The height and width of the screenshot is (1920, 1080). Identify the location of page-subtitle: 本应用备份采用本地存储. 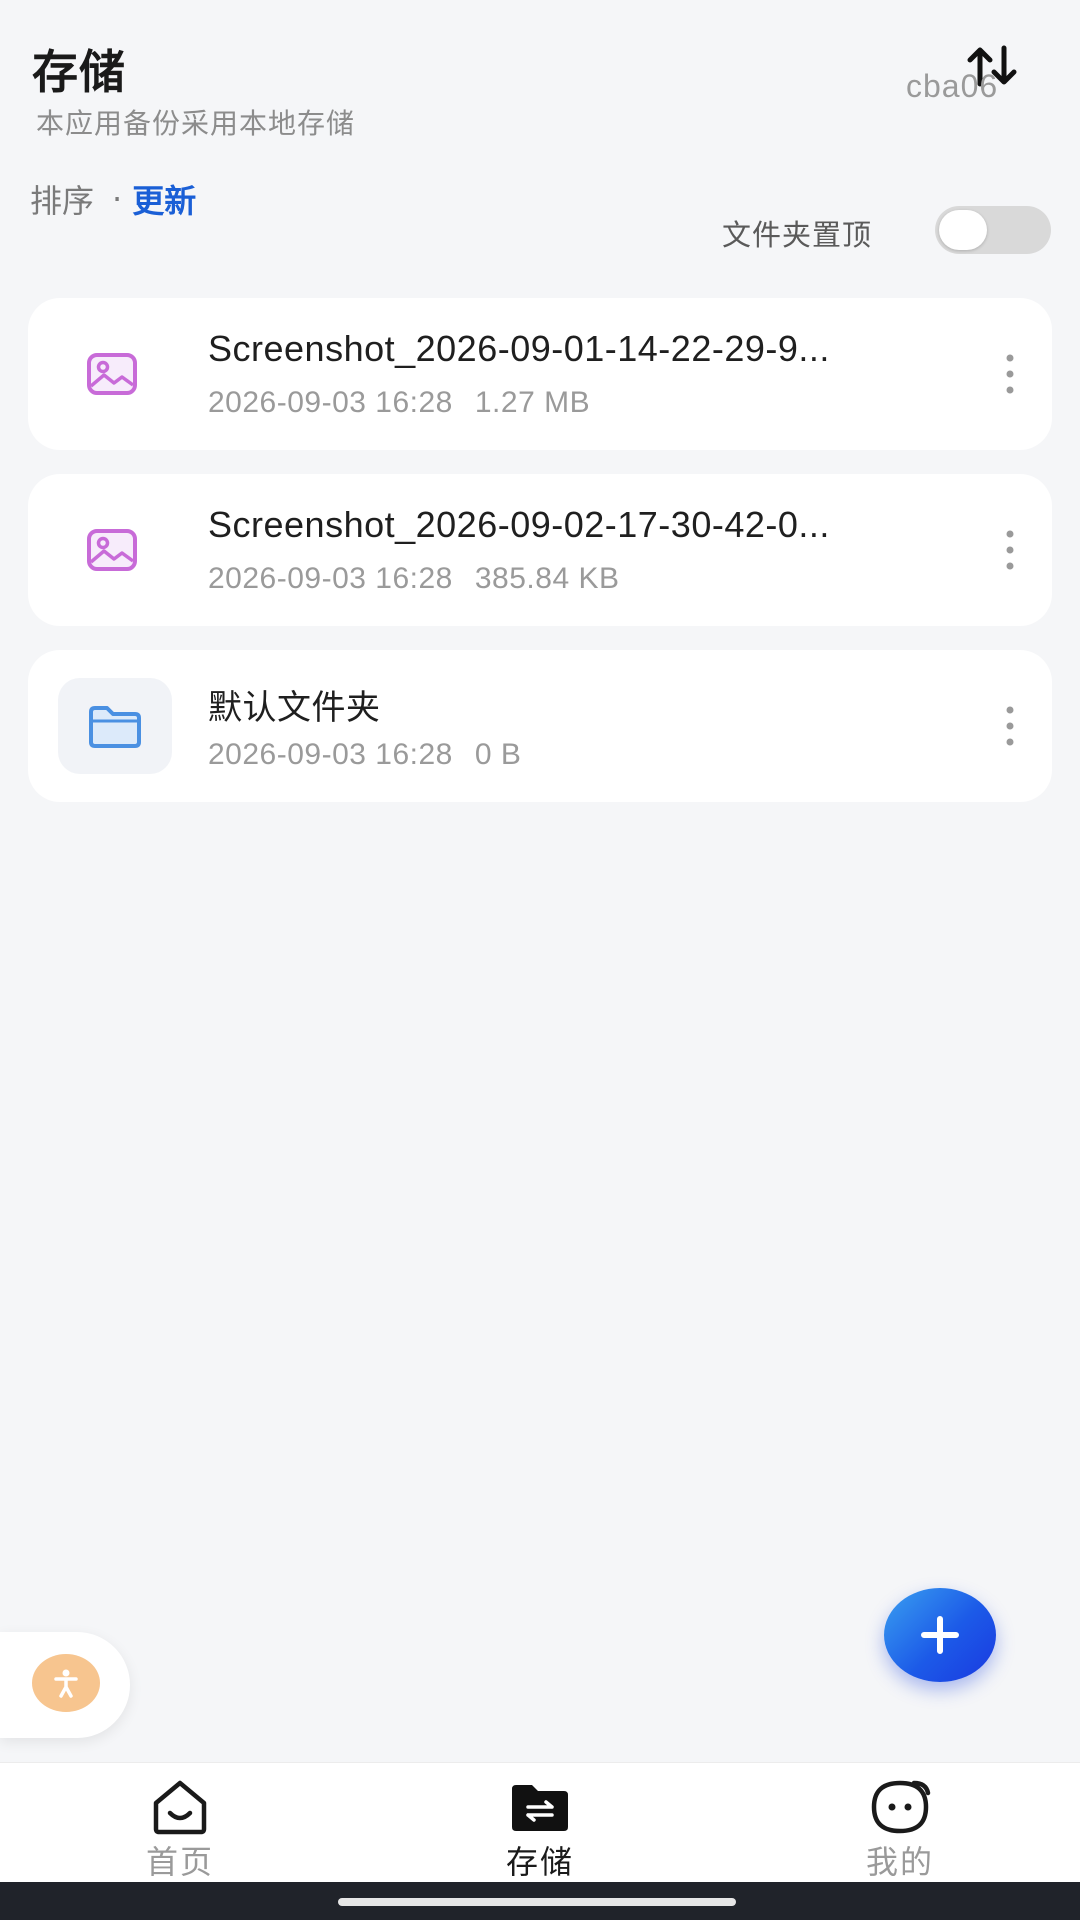
(196, 123).